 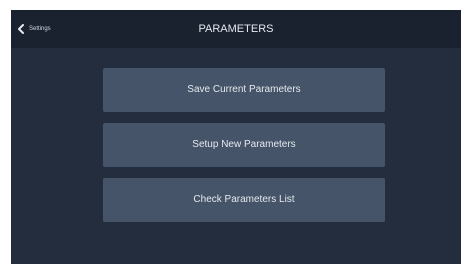 What do you see at coordinates (244, 90) in the screenshot?
I see `save-current-parameters-button: Save Current Parameters` at bounding box center [244, 90].